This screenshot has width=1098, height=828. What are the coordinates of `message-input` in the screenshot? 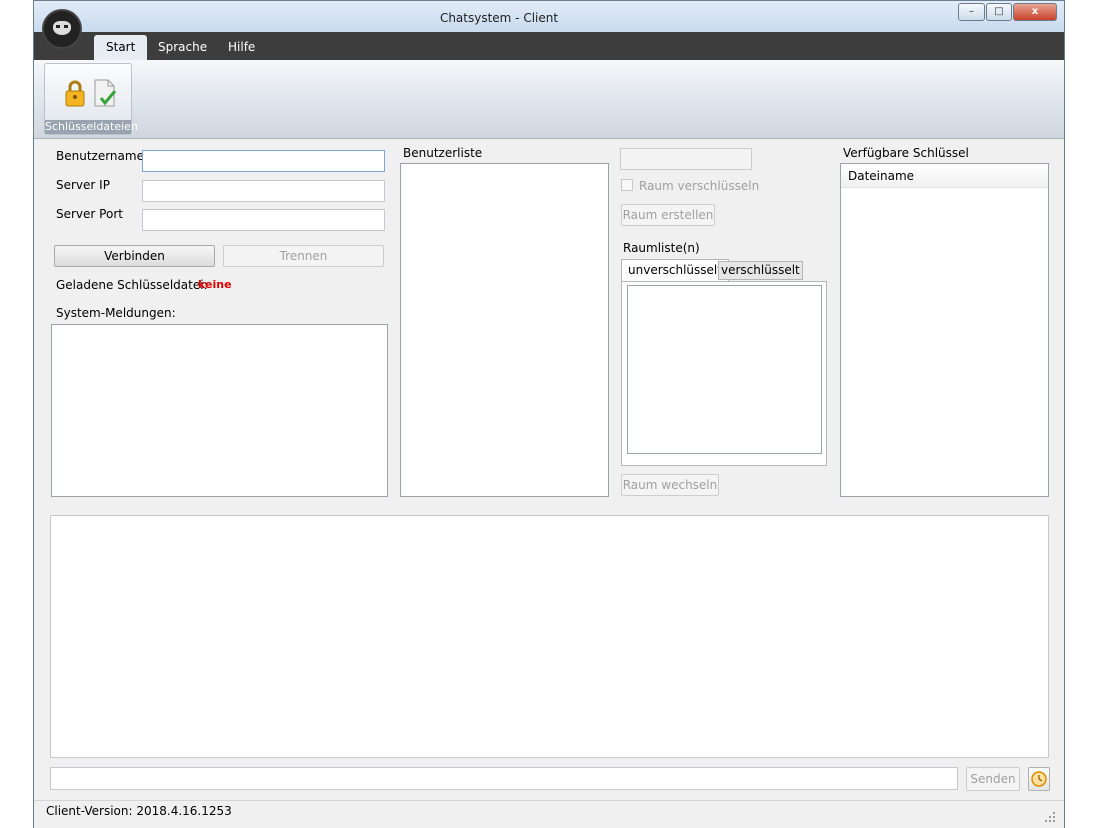 It's located at (504, 778).